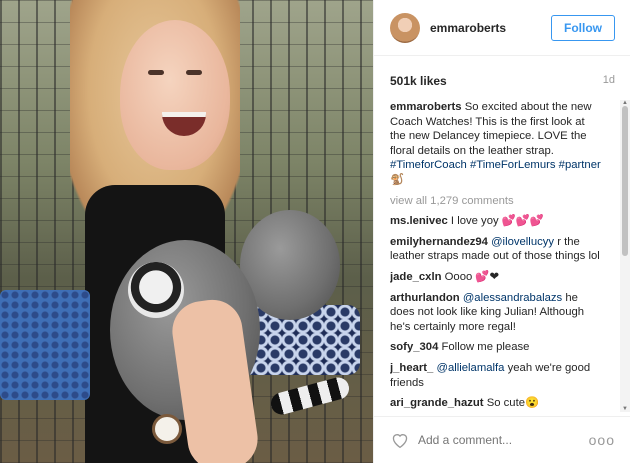 The width and height of the screenshot is (630, 463). I want to click on photo-eye-right, so click(194, 72).